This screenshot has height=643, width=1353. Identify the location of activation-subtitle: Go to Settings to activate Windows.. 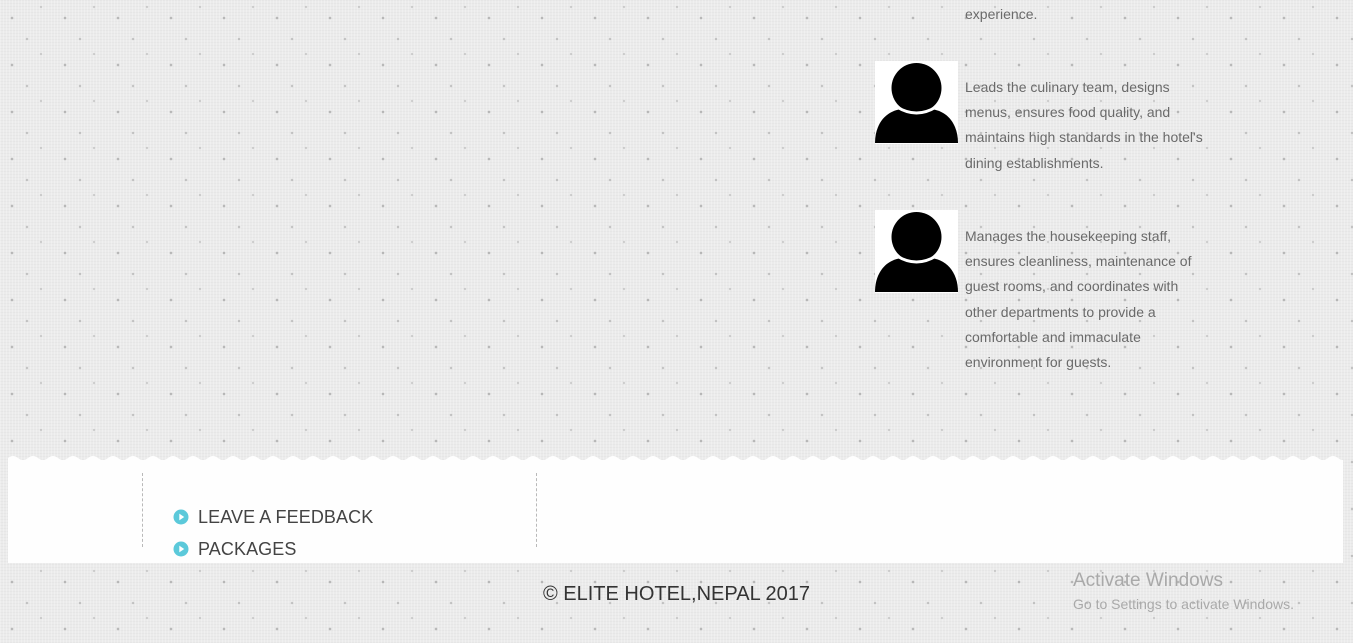
(1183, 604).